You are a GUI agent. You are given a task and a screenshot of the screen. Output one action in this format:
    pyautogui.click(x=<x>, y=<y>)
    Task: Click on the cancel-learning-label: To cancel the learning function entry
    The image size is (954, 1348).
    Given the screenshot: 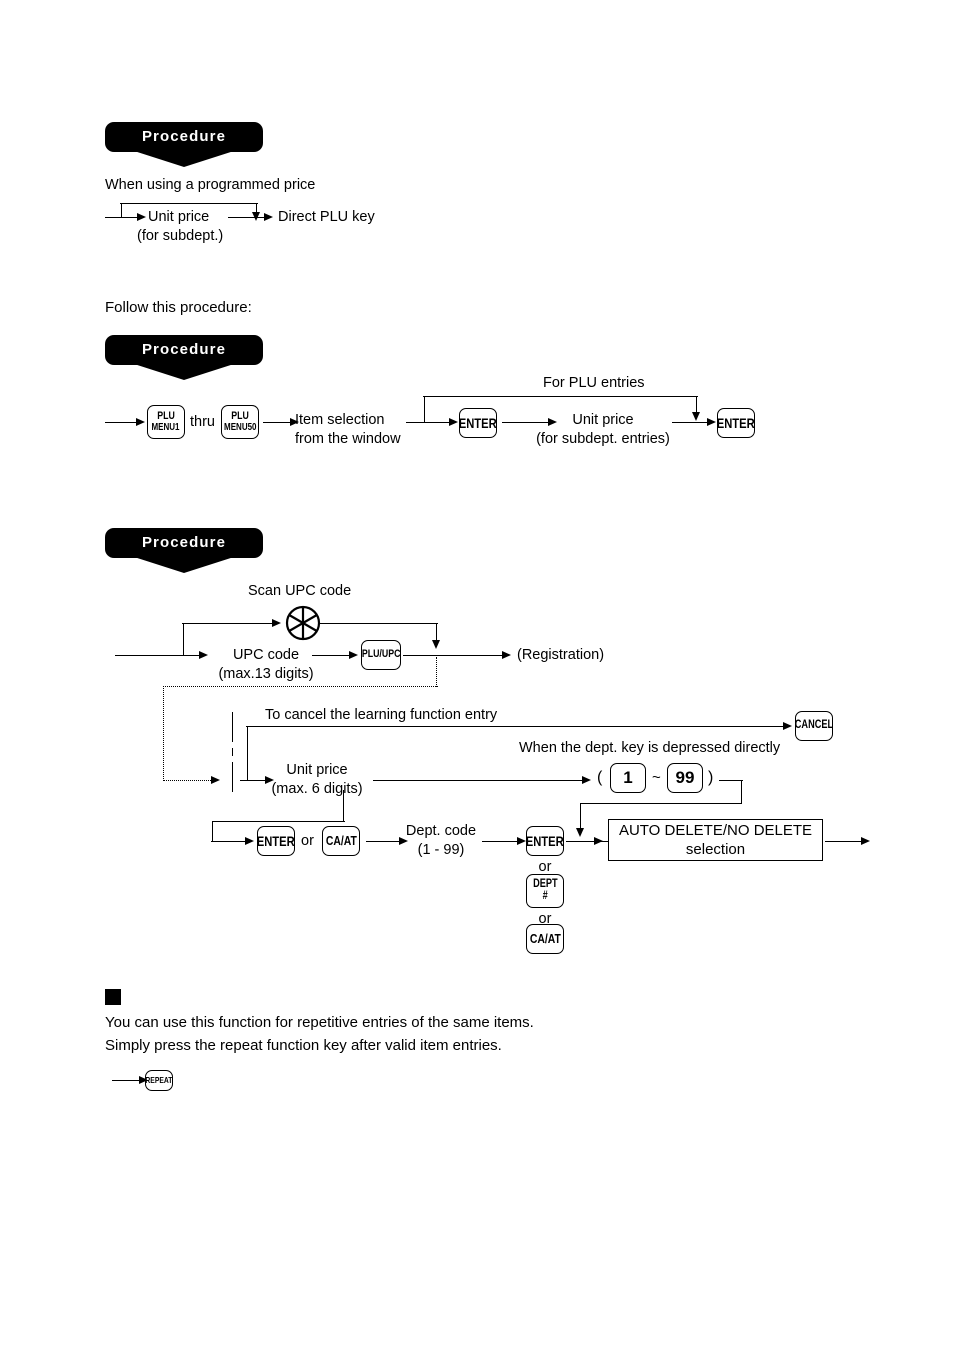 What is the action you would take?
    pyautogui.click(x=381, y=715)
    